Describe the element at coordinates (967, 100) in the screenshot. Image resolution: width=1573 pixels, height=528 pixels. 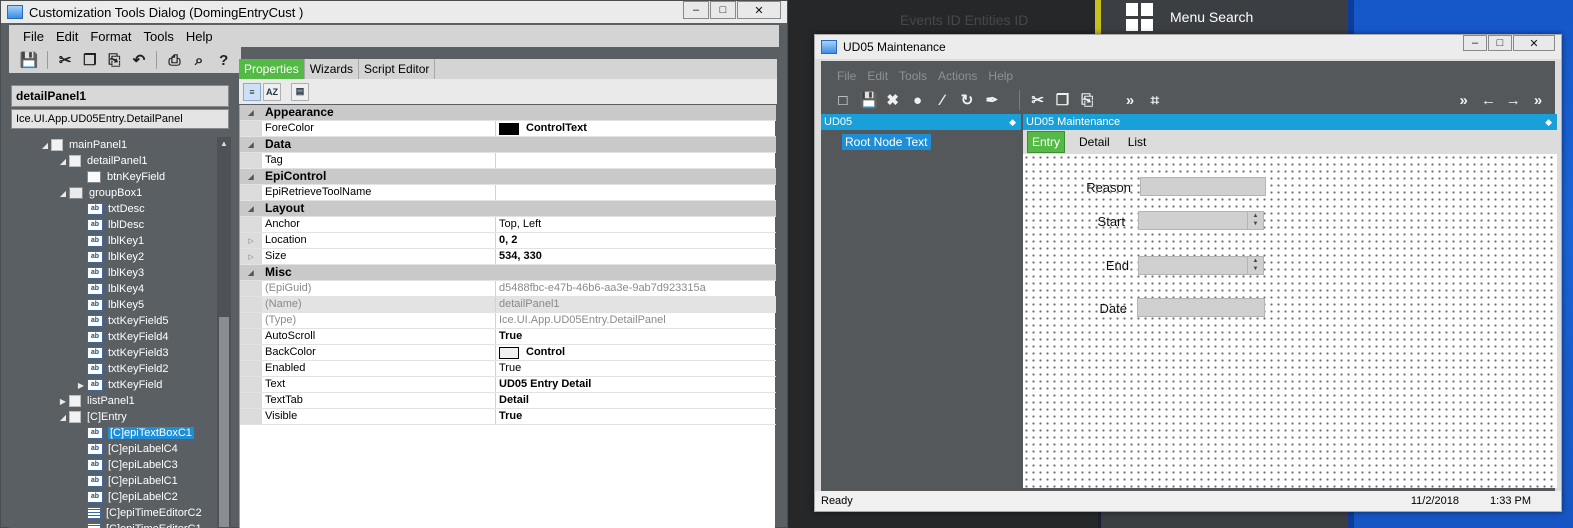
I see `refresh-icon: ↻` at that location.